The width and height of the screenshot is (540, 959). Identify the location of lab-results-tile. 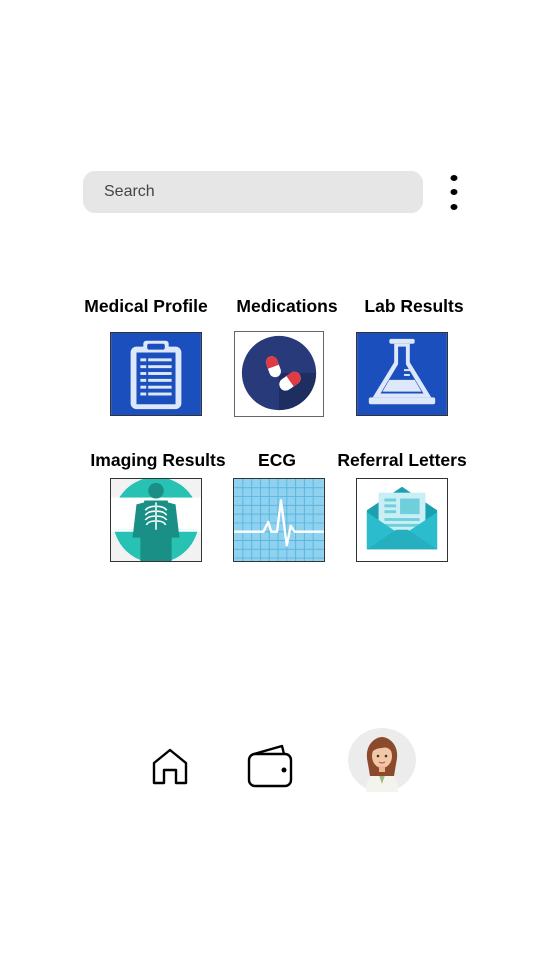
(402, 374).